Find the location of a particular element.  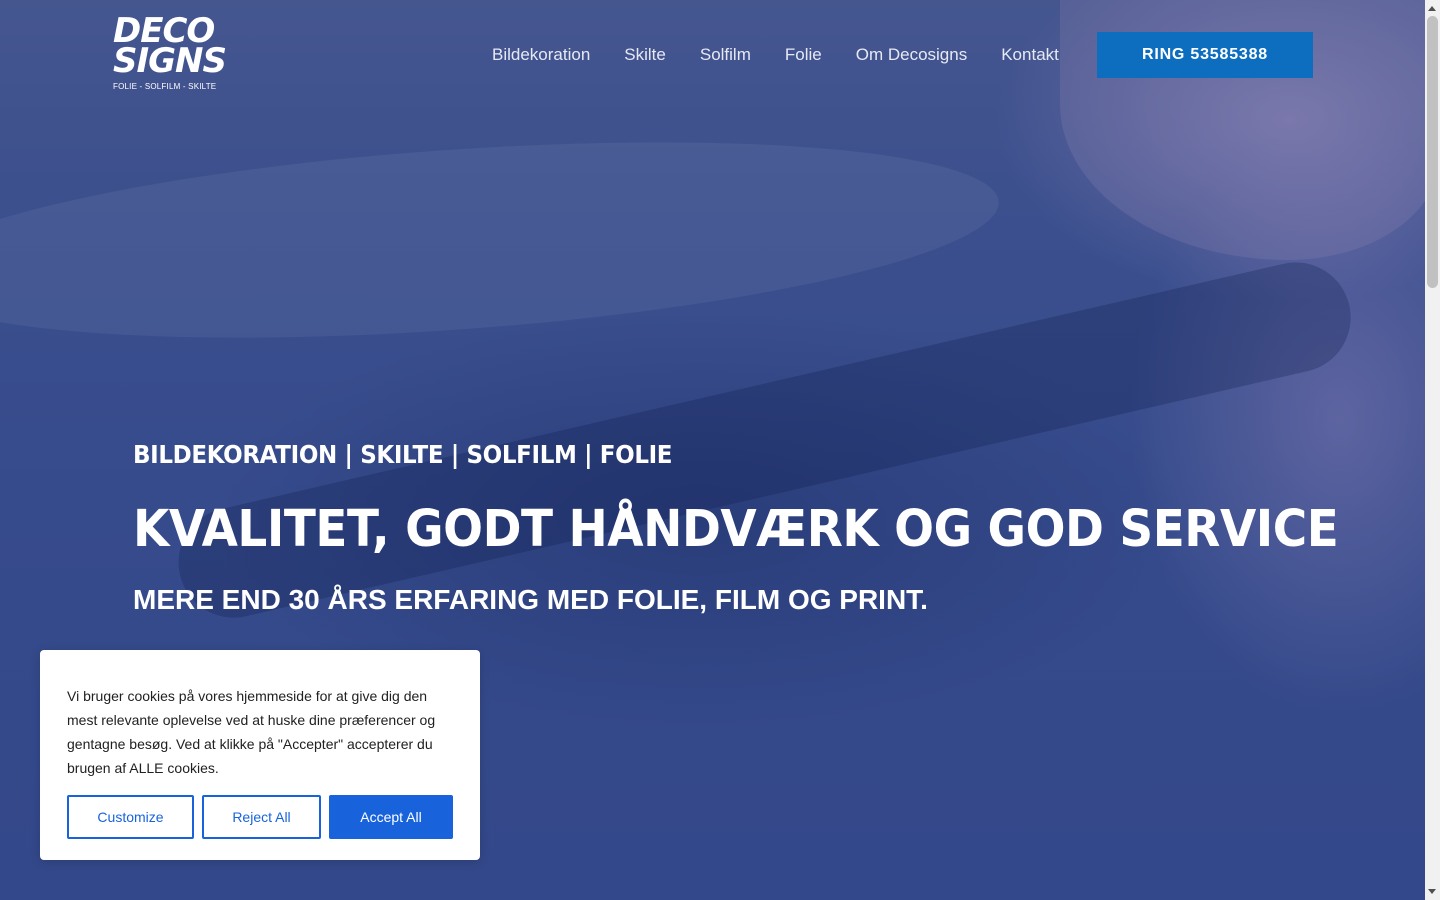

scroll-up-arrow-icon is located at coordinates (1432, 8).